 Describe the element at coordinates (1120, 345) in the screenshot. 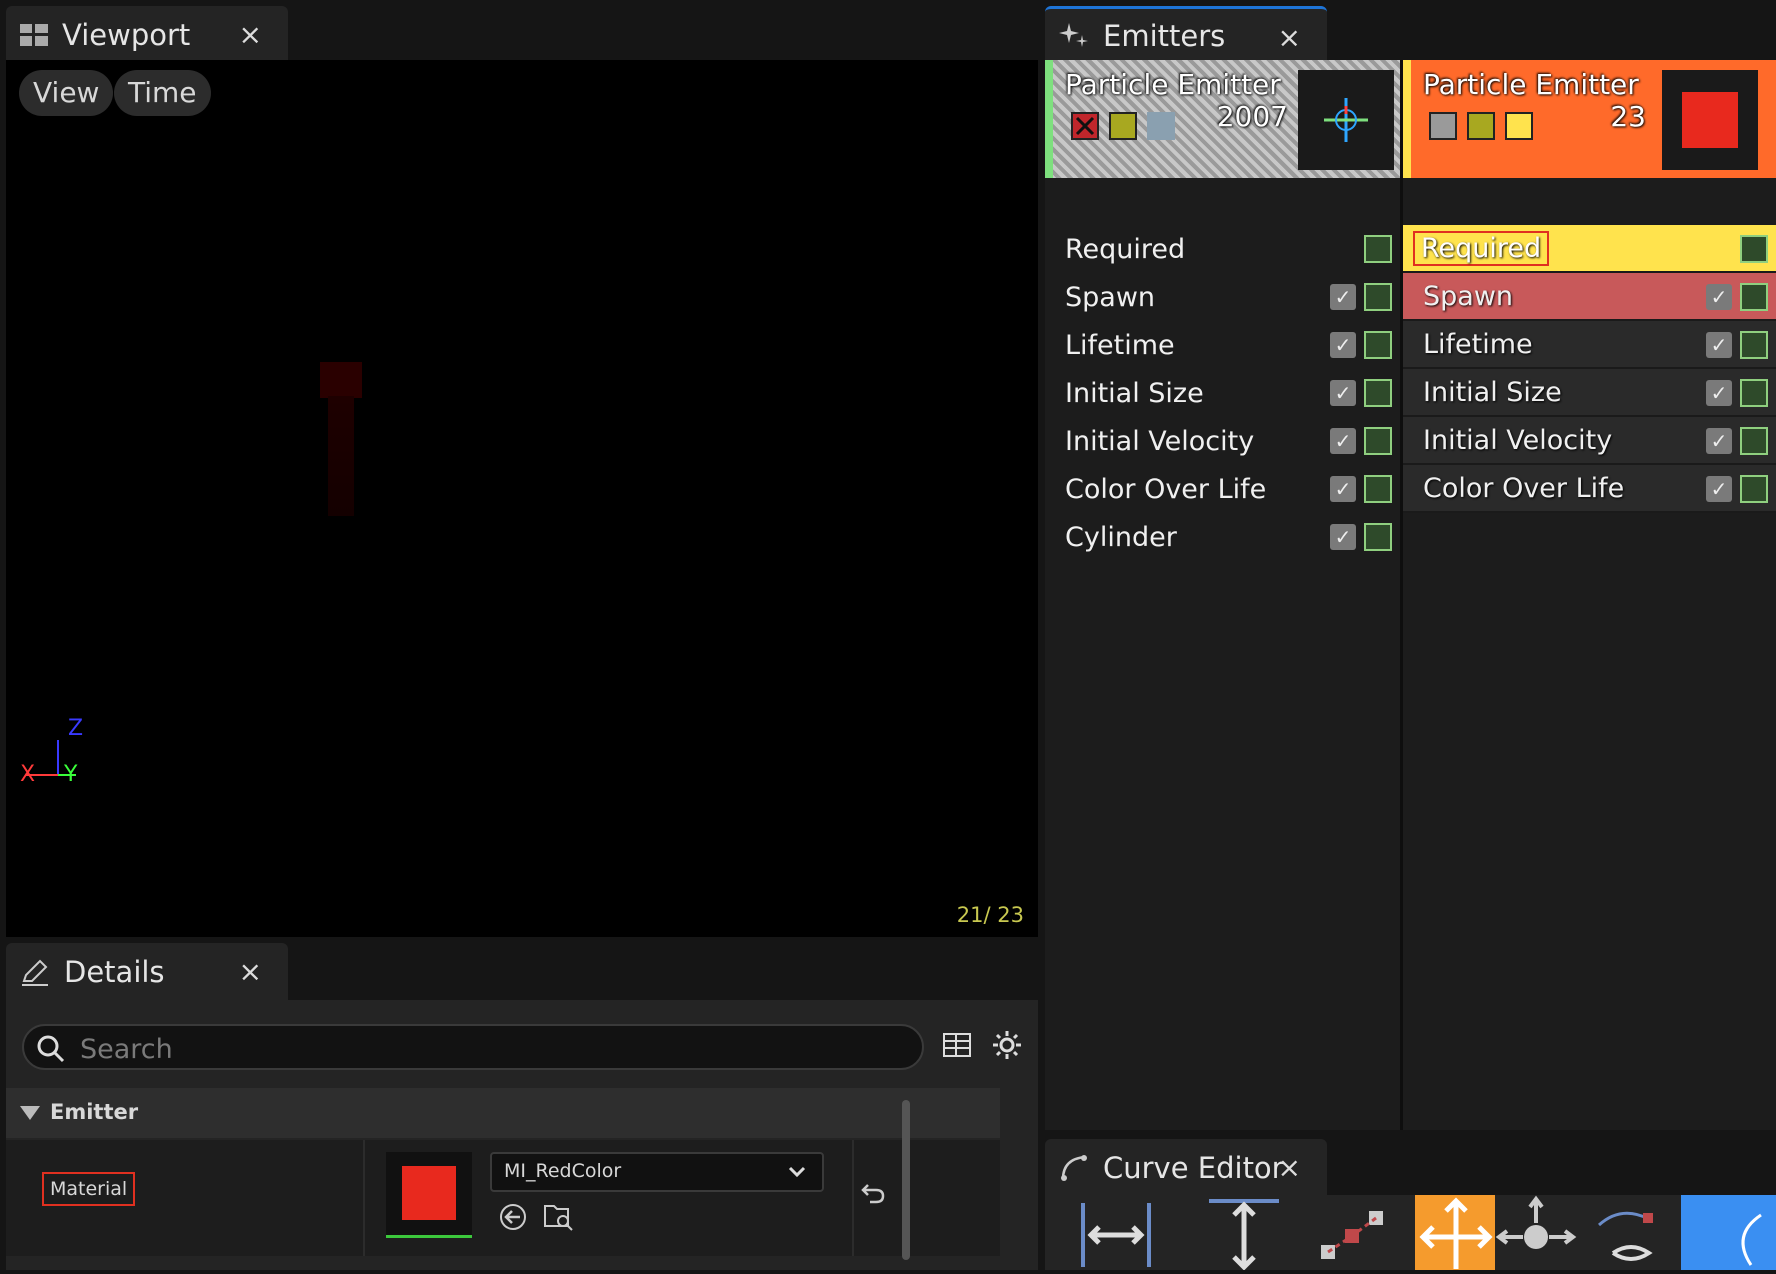

I see `module-label: Lifetime` at that location.